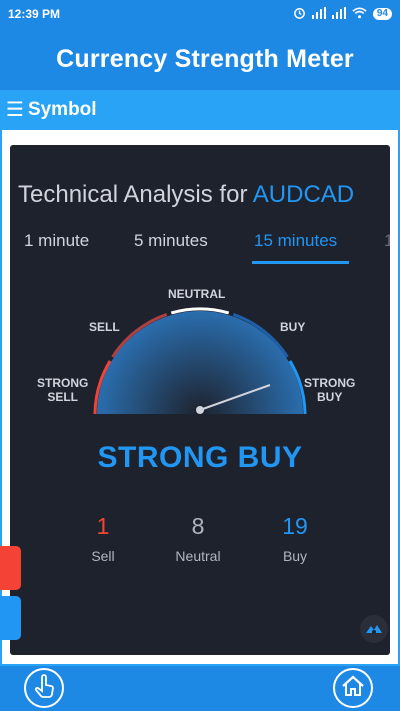 The width and height of the screenshot is (400, 711). What do you see at coordinates (374, 629) in the screenshot?
I see `widget-logo-icon` at bounding box center [374, 629].